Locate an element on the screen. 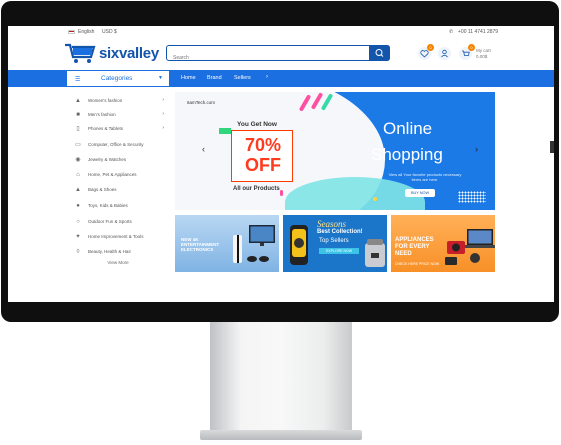  currency-selector: USD $ is located at coordinates (109, 32).